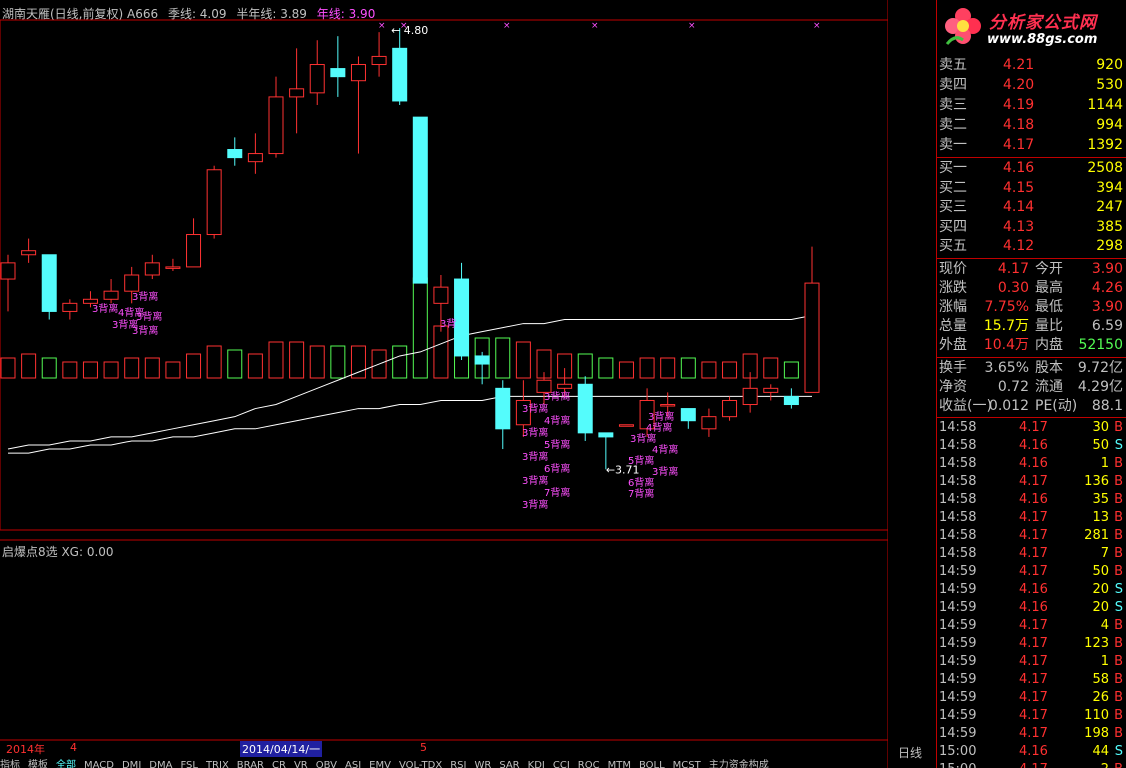  What do you see at coordinates (1031, 65) in the screenshot?
I see `sell-row: 卖五 4.21 920` at bounding box center [1031, 65].